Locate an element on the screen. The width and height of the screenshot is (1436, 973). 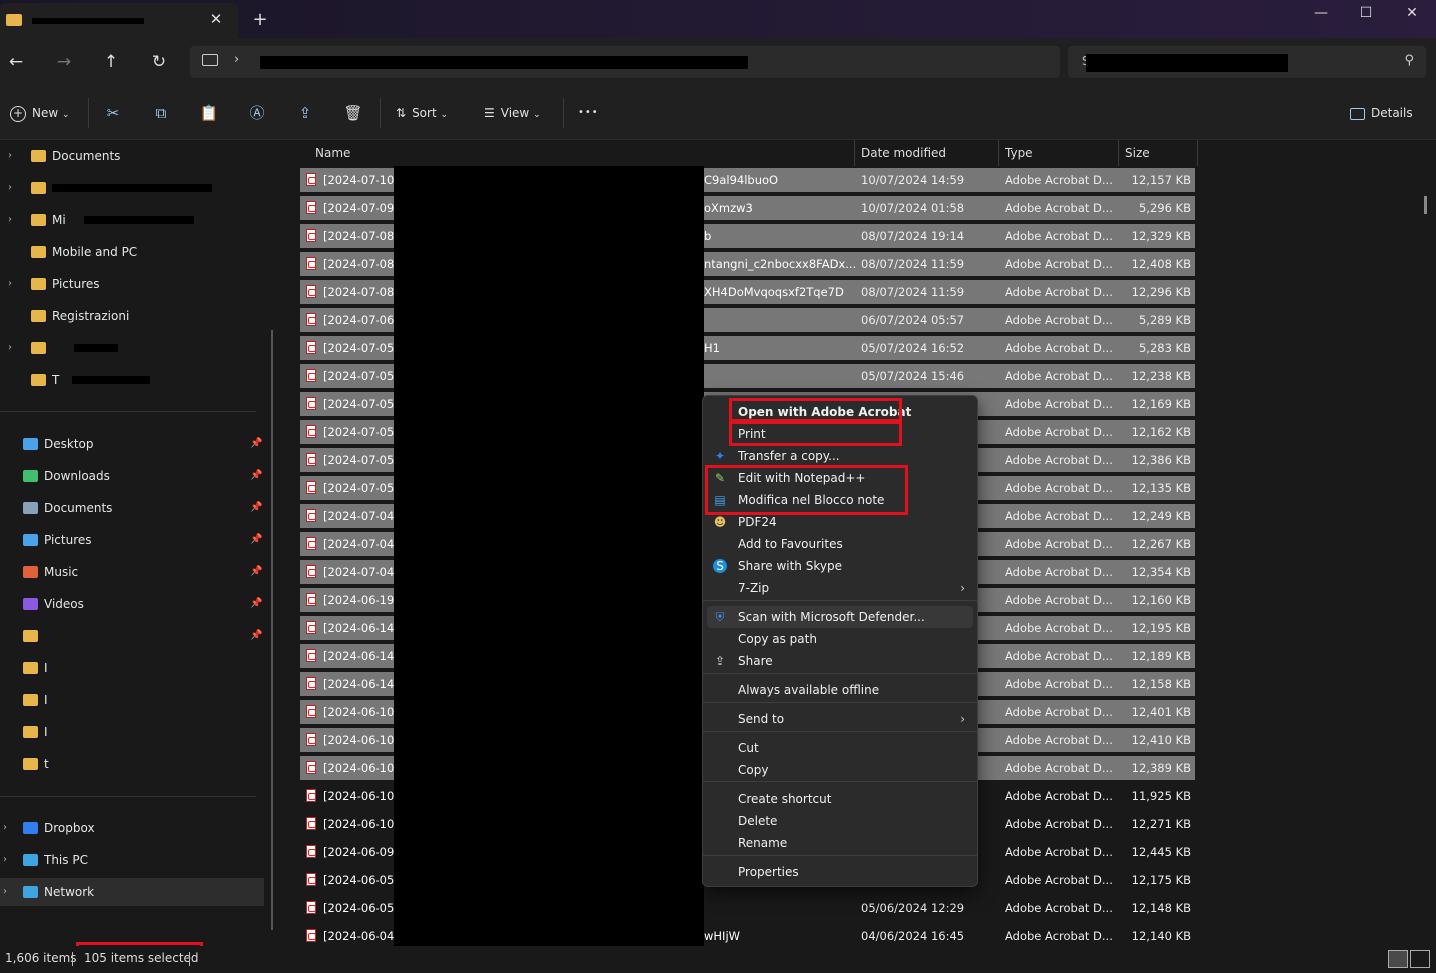
menu-item: Always available offline is located at coordinates (840, 690).